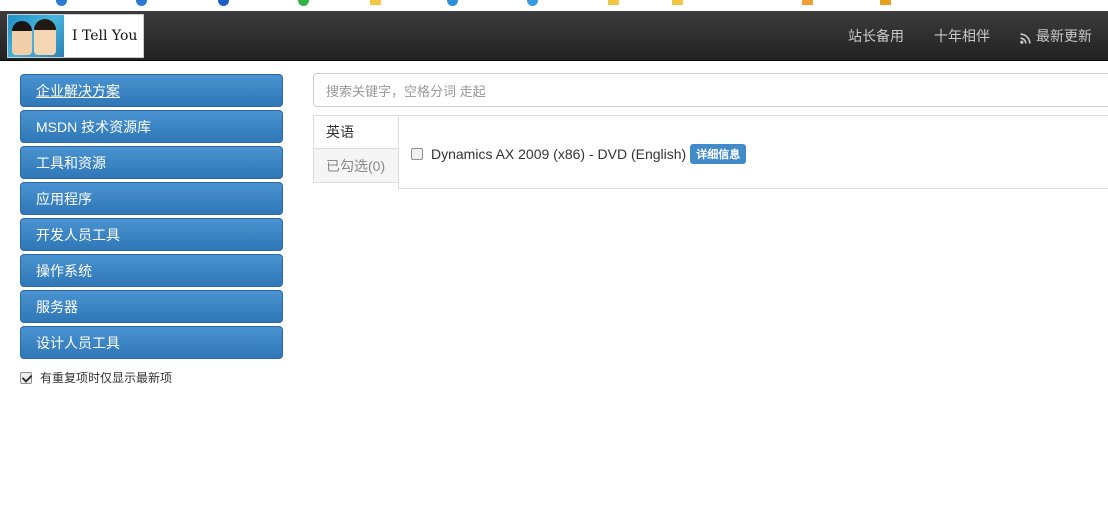 The image size is (1108, 524). I want to click on latest-only-label: 有重复项时仅显示最新项, so click(106, 378).